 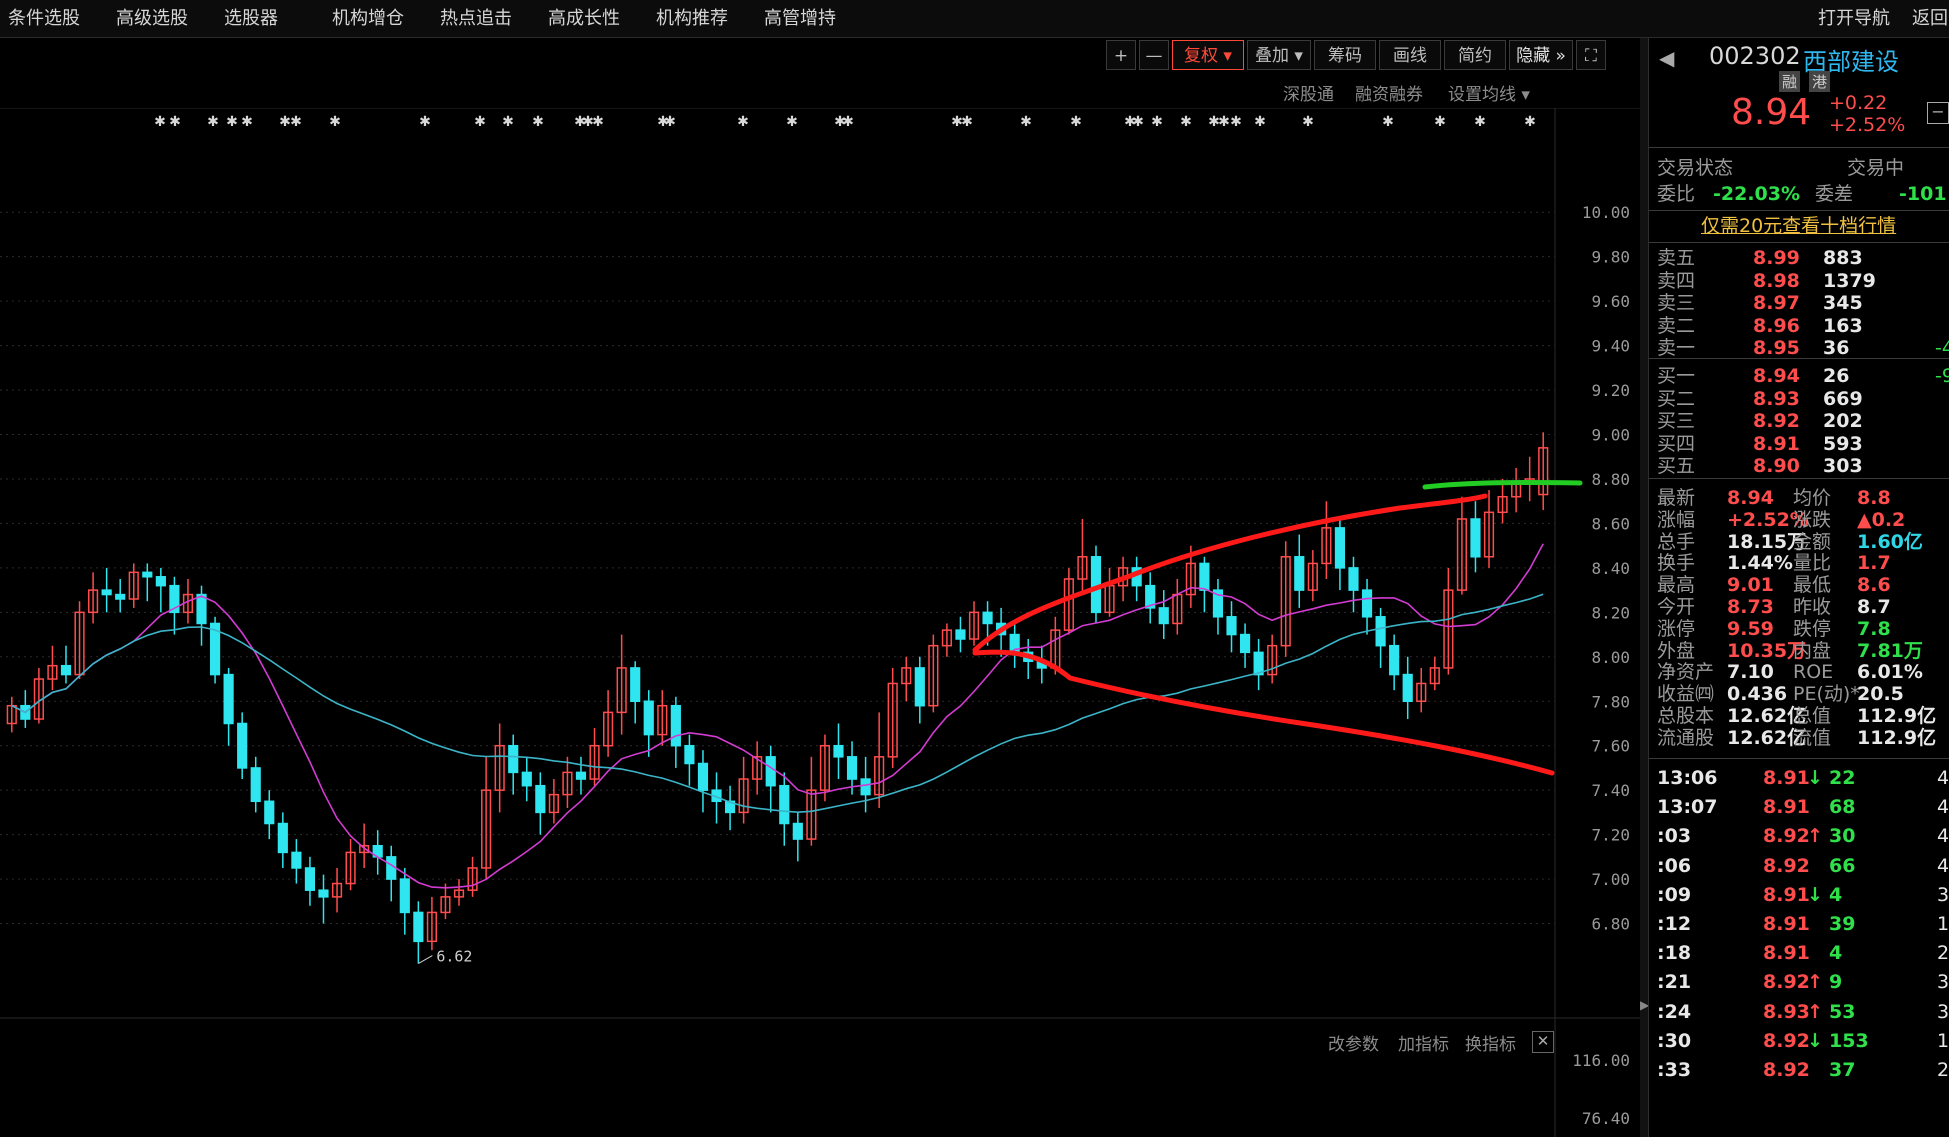 What do you see at coordinates (1541, 55) in the screenshot?
I see `yincang-button: 隐藏 »` at bounding box center [1541, 55].